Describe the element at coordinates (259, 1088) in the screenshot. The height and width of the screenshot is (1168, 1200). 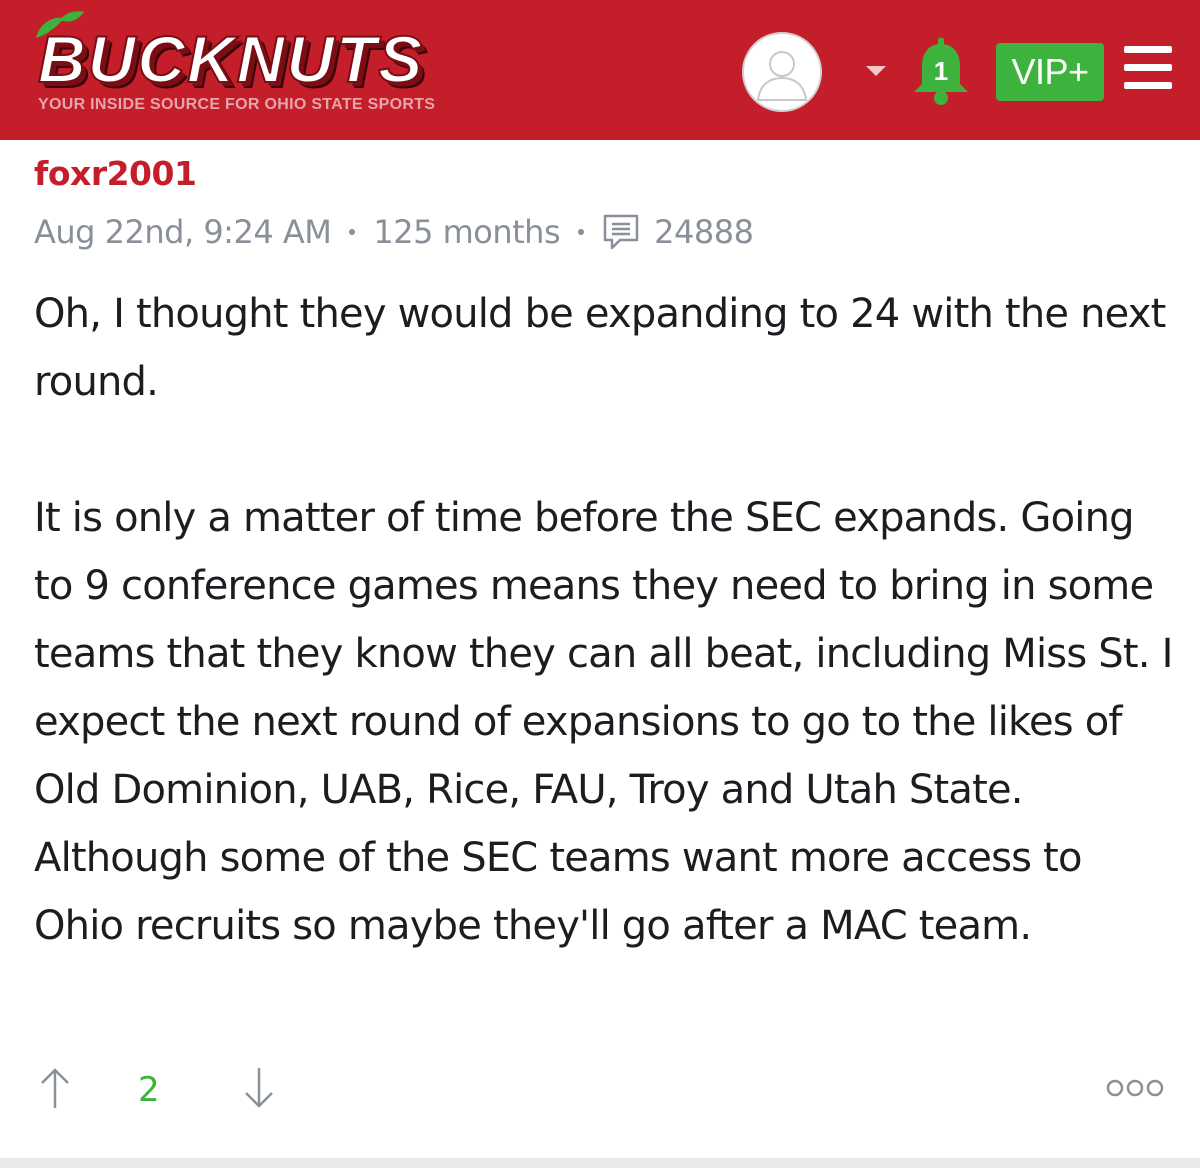
I see `arrow-down-icon` at that location.